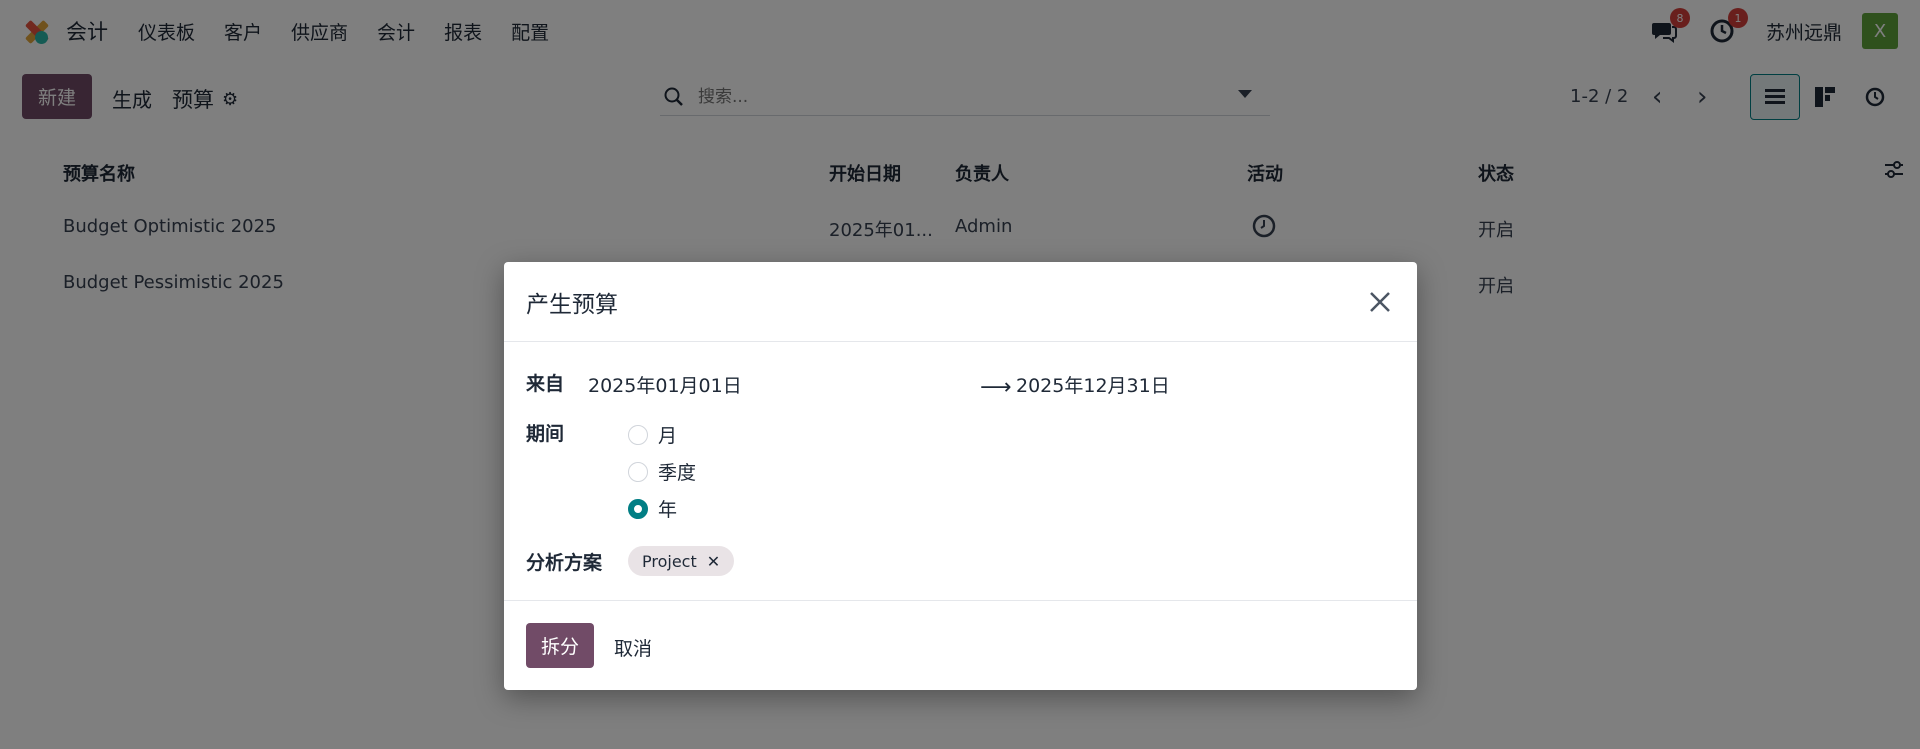 Image resolution: width=1920 pixels, height=749 pixels. What do you see at coordinates (572, 304) in the screenshot?
I see `modal-title: 产生预算` at bounding box center [572, 304].